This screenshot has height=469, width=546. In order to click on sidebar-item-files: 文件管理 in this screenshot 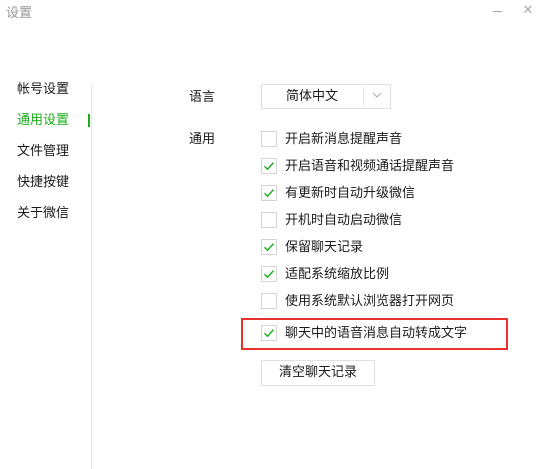, I will do `click(43, 152)`.